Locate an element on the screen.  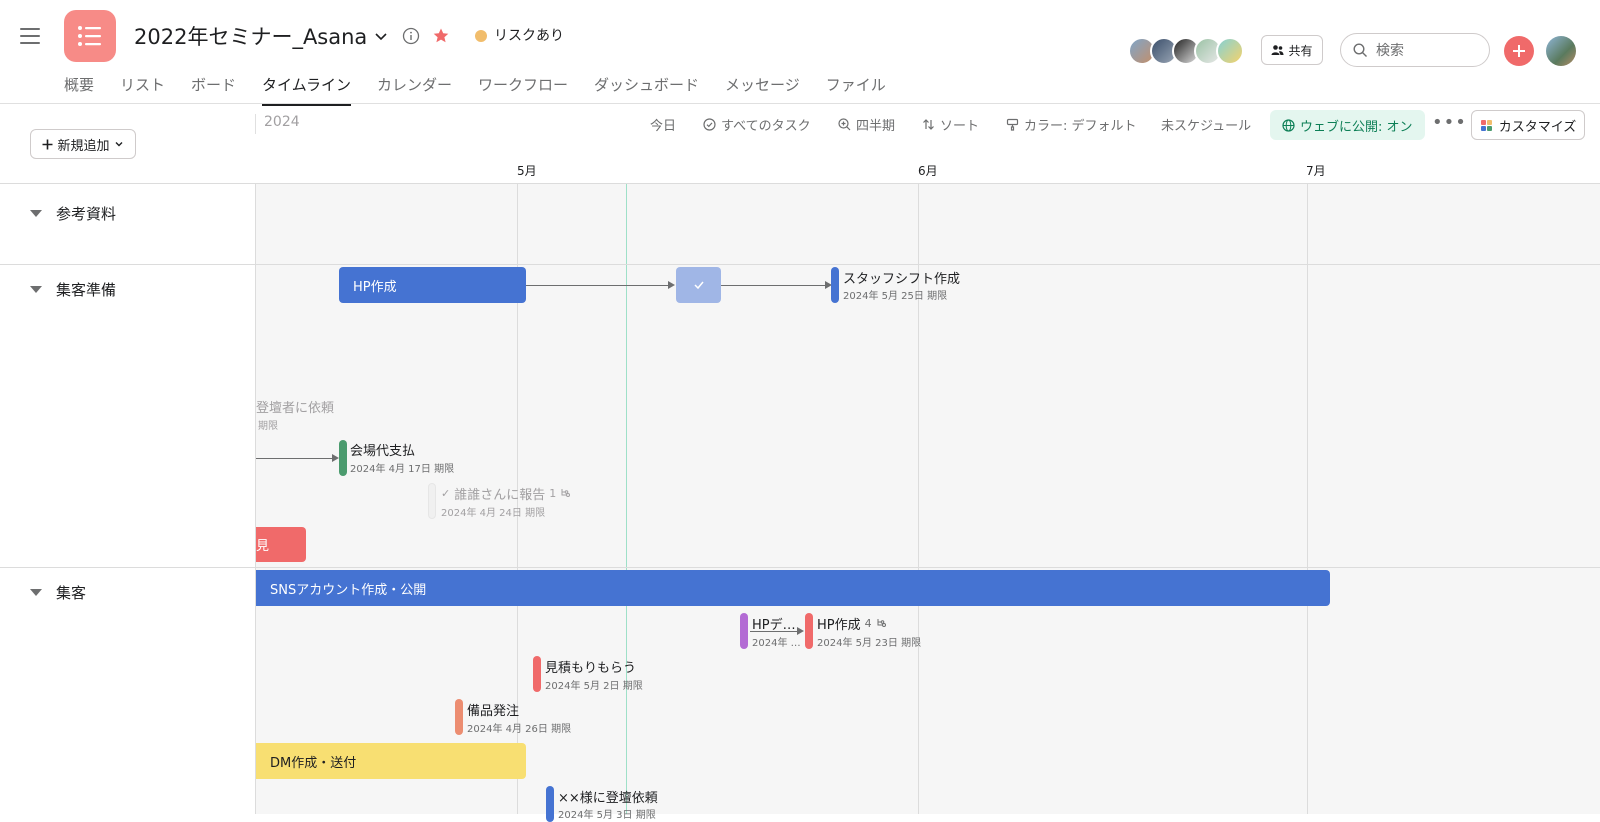
task-due-date: 2024年 5月 25日 期限 is located at coordinates (895, 296).